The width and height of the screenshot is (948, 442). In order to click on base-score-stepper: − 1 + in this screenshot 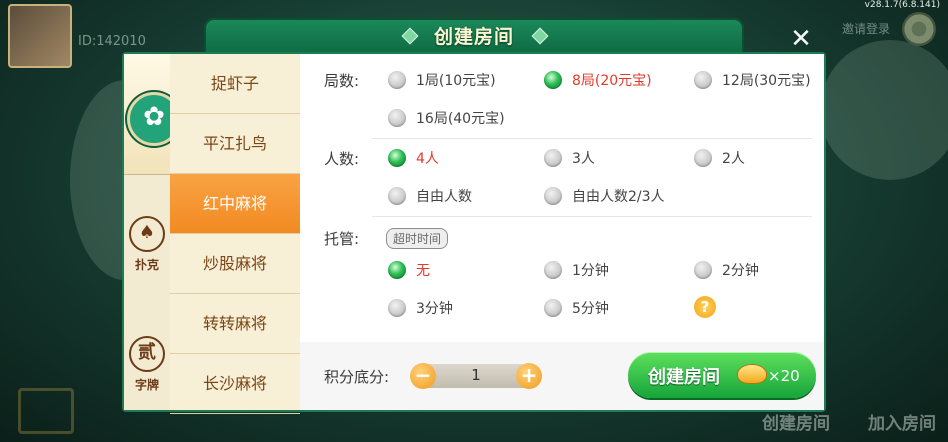, I will do `click(476, 376)`.